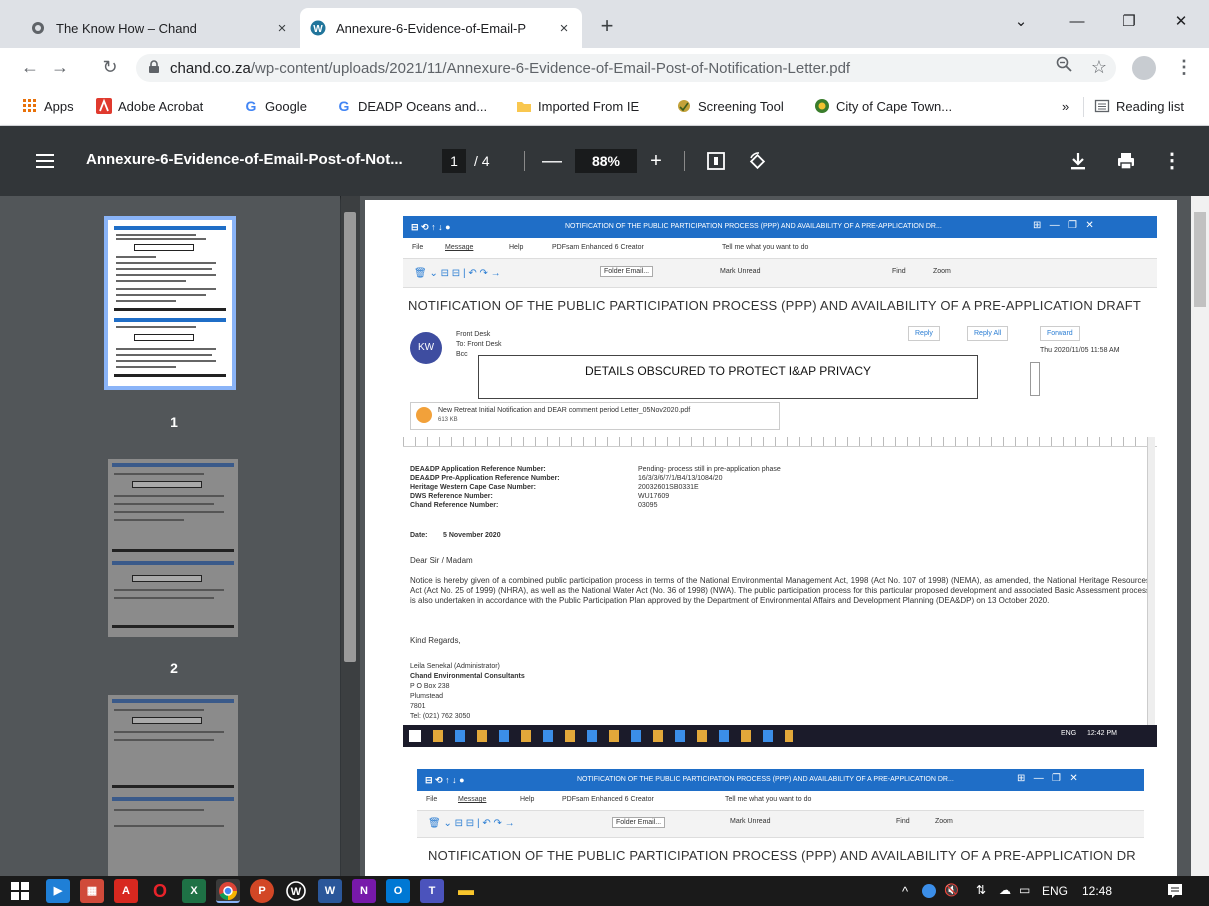 This screenshot has width=1209, height=906. Describe the element at coordinates (1200, 259) in the screenshot. I see `viewer-scrollbar-thumb` at that location.